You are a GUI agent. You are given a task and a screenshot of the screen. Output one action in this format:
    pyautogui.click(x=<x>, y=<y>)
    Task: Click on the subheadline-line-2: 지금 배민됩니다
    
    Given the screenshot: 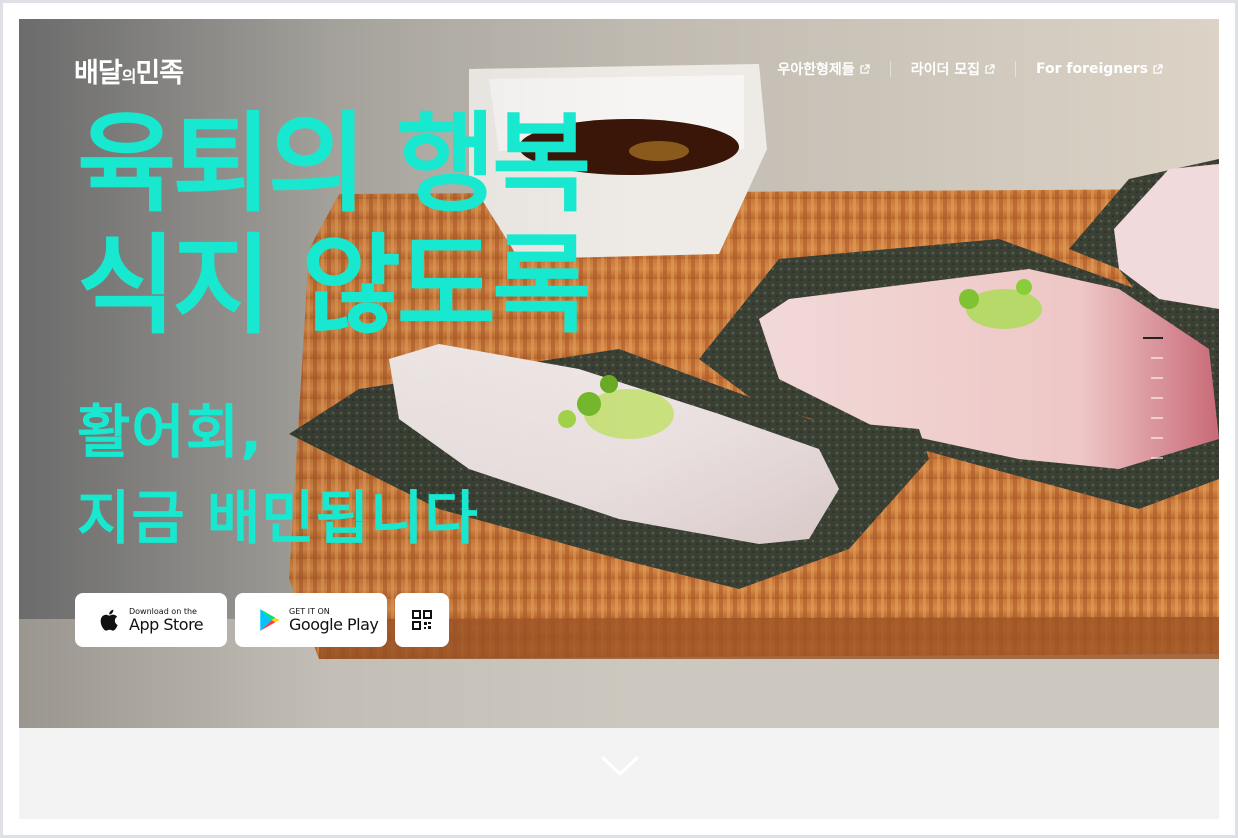 What is the action you would take?
    pyautogui.click(x=278, y=518)
    